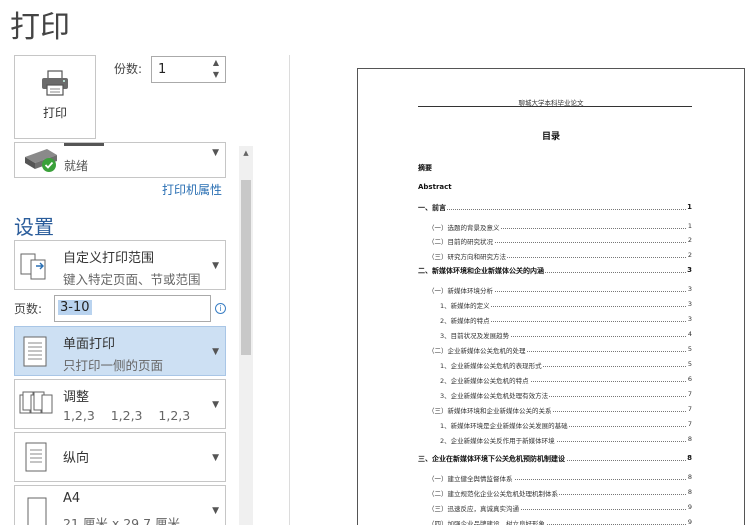 Image resolution: width=747 pixels, height=525 pixels. Describe the element at coordinates (120, 457) in the screenshot. I see `orientation-select: 纵向 ▼` at that location.